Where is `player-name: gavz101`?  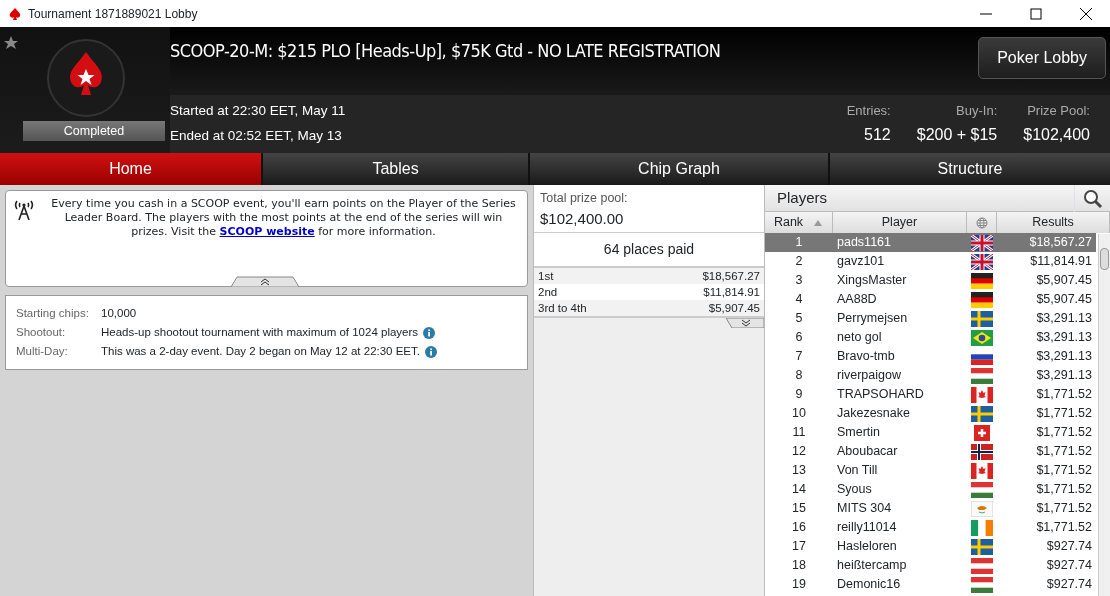 player-name: gavz101 is located at coordinates (900, 261).